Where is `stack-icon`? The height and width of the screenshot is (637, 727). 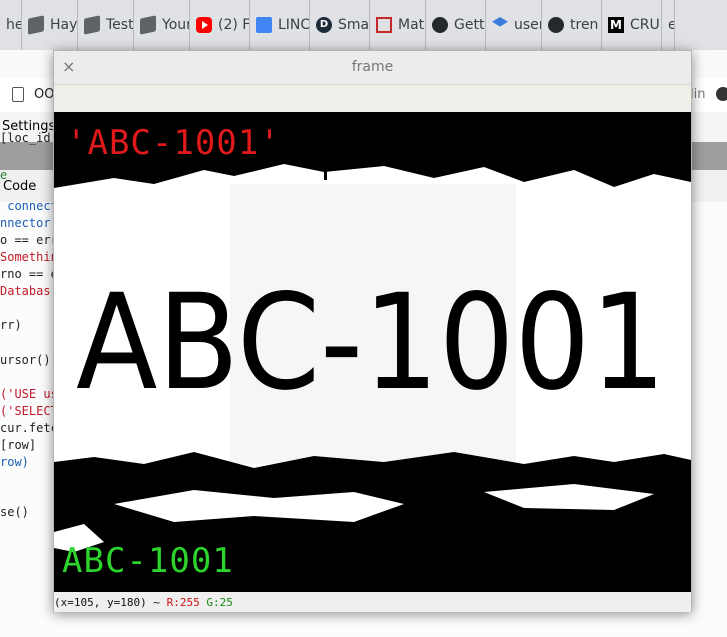
stack-icon is located at coordinates (500, 22).